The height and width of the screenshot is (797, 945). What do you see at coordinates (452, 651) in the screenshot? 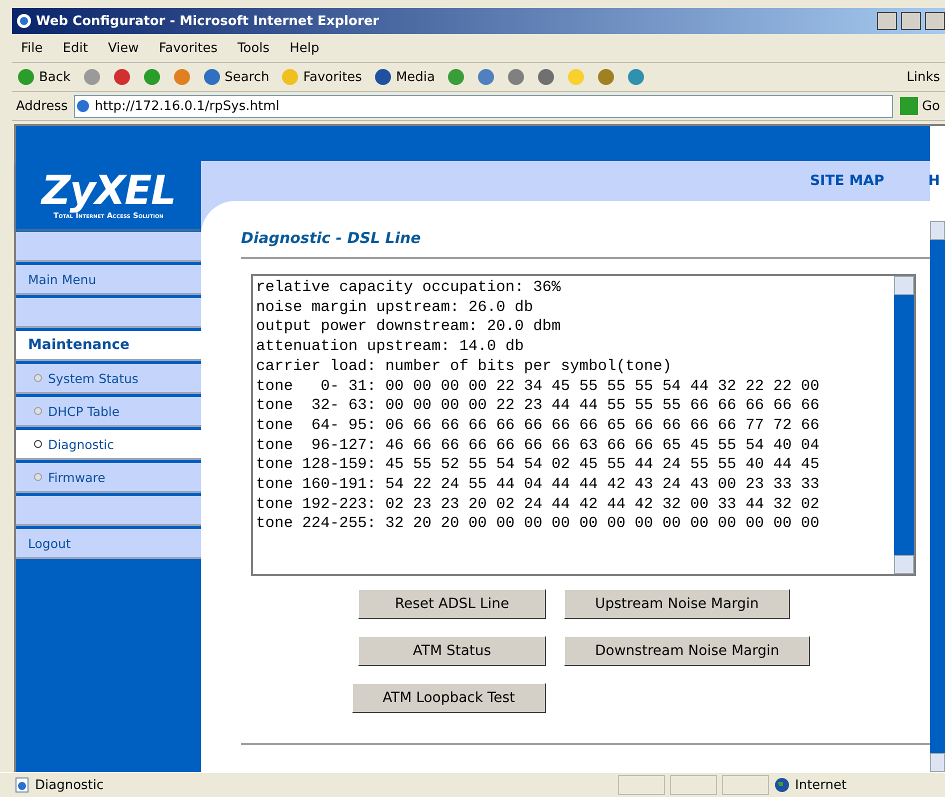
I see `action-button: ATM Status` at bounding box center [452, 651].